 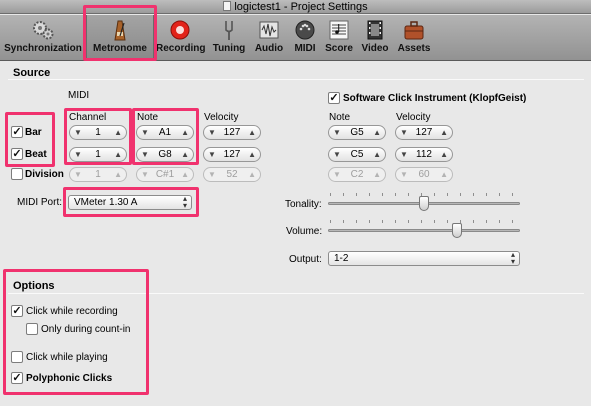 What do you see at coordinates (34, 286) in the screenshot?
I see `options-section-title: Options` at bounding box center [34, 286].